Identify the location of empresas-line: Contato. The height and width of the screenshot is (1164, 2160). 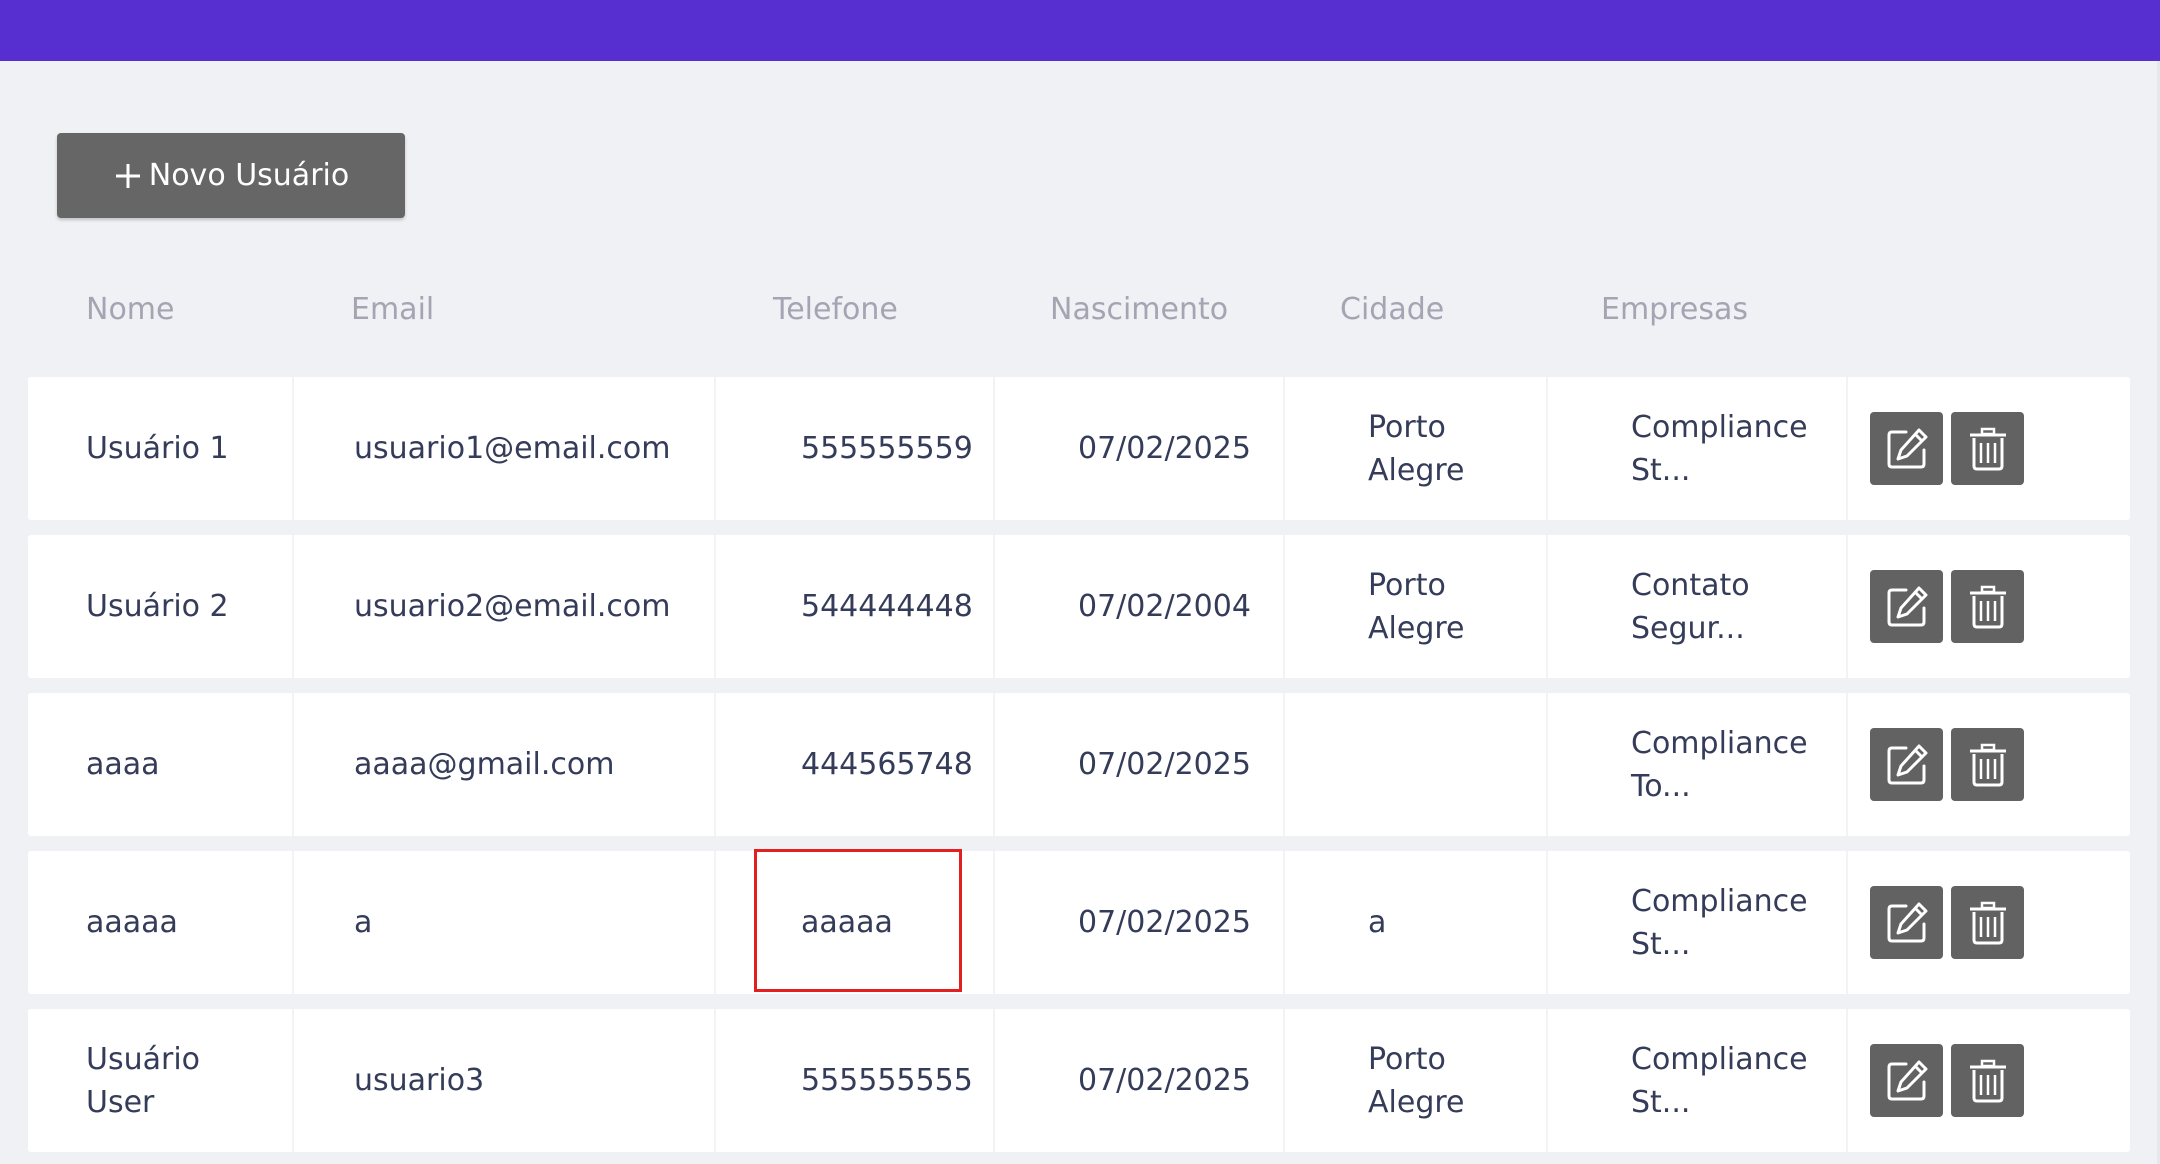
(1690, 585).